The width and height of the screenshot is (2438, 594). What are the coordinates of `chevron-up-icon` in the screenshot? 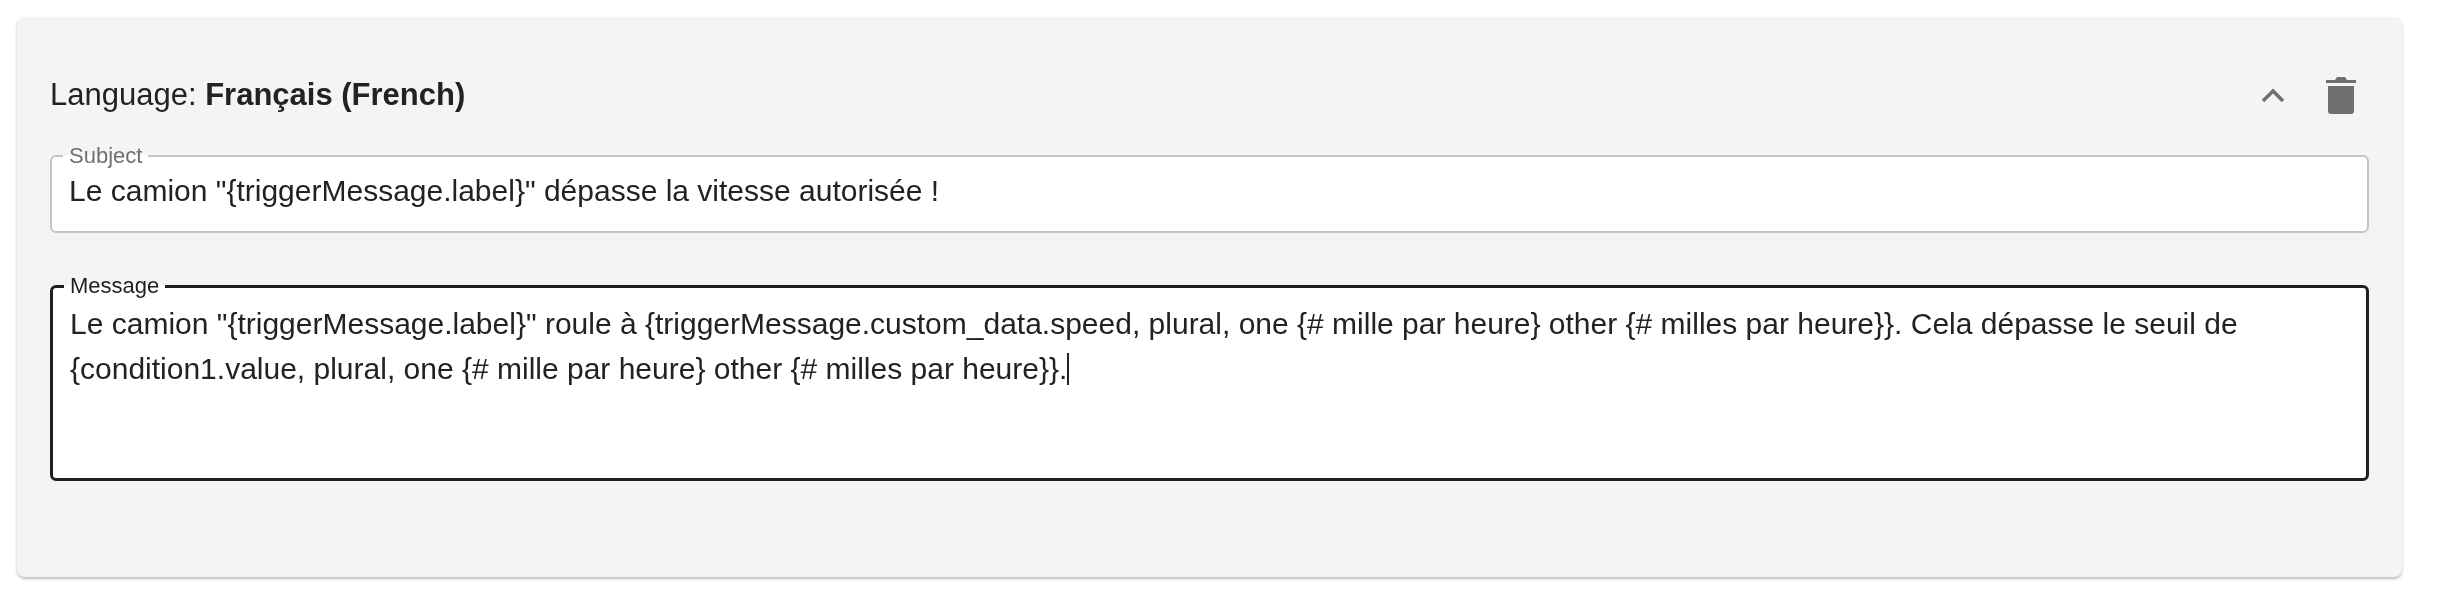 It's located at (2273, 95).